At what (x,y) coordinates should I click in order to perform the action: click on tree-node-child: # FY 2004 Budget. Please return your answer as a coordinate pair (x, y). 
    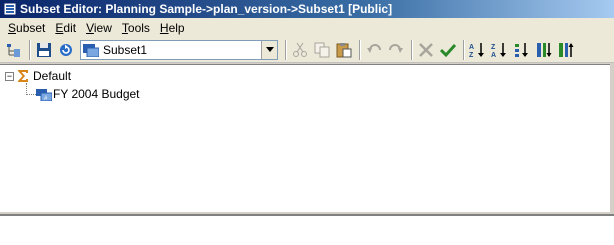
    Looking at the image, I should click on (88, 94).